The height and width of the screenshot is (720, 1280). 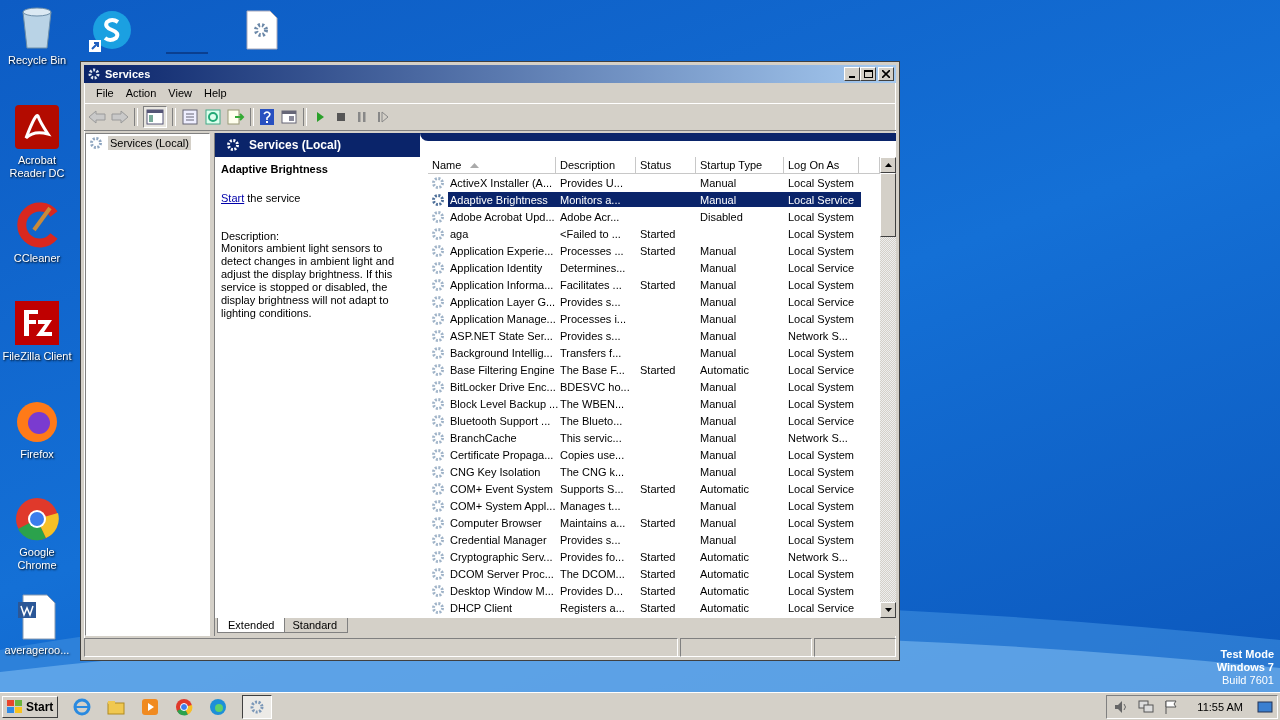 I want to click on table-row: Block Level Backup ... The WBEN... Manual Local System, so click(x=654, y=403).